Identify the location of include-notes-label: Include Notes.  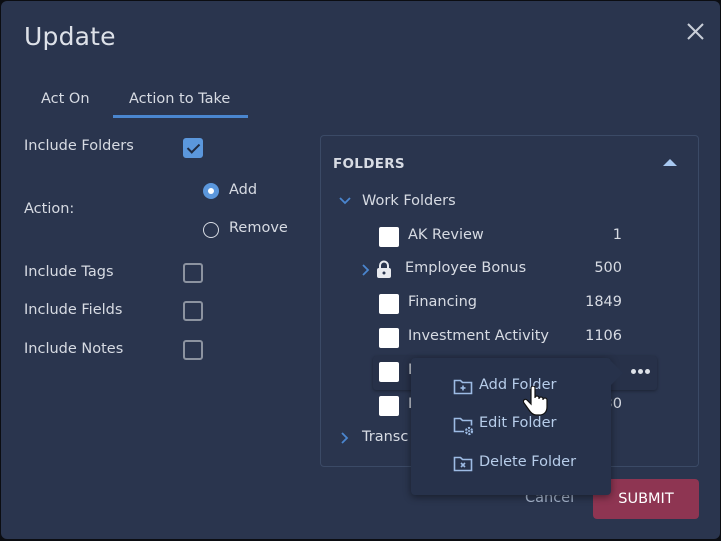
(74, 349).